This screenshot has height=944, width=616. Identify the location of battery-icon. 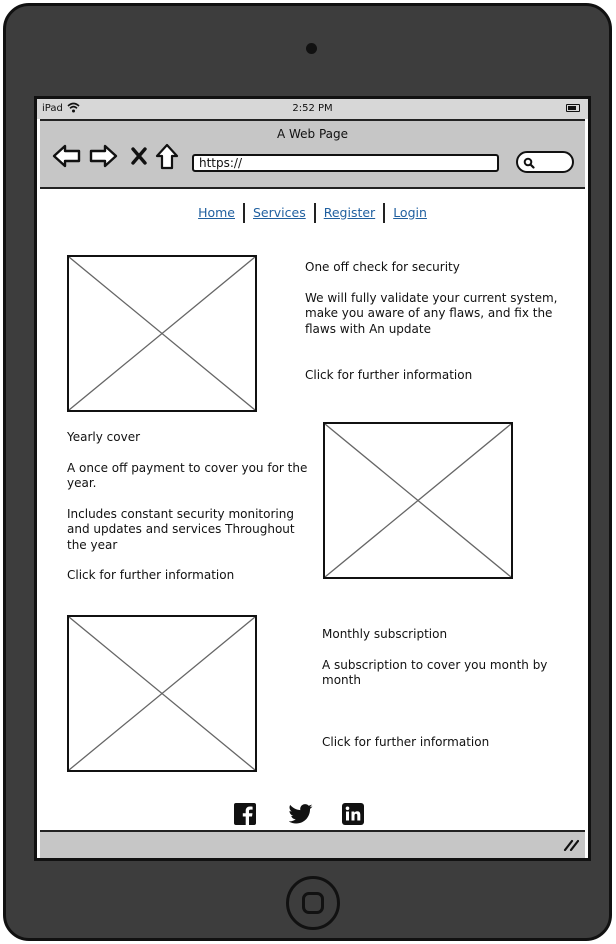
(573, 108).